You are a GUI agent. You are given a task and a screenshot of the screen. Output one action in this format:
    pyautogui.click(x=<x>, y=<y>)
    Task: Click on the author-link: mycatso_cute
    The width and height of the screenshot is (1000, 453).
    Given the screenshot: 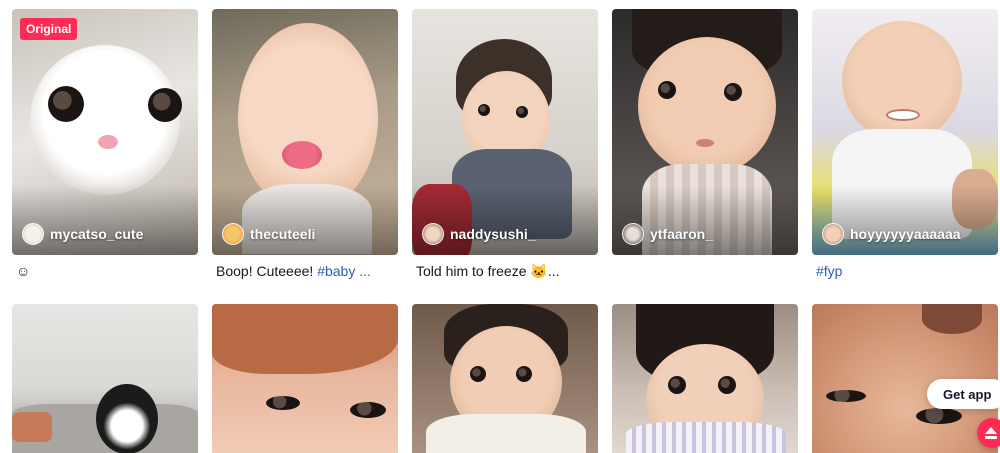 What is the action you would take?
    pyautogui.click(x=82, y=234)
    